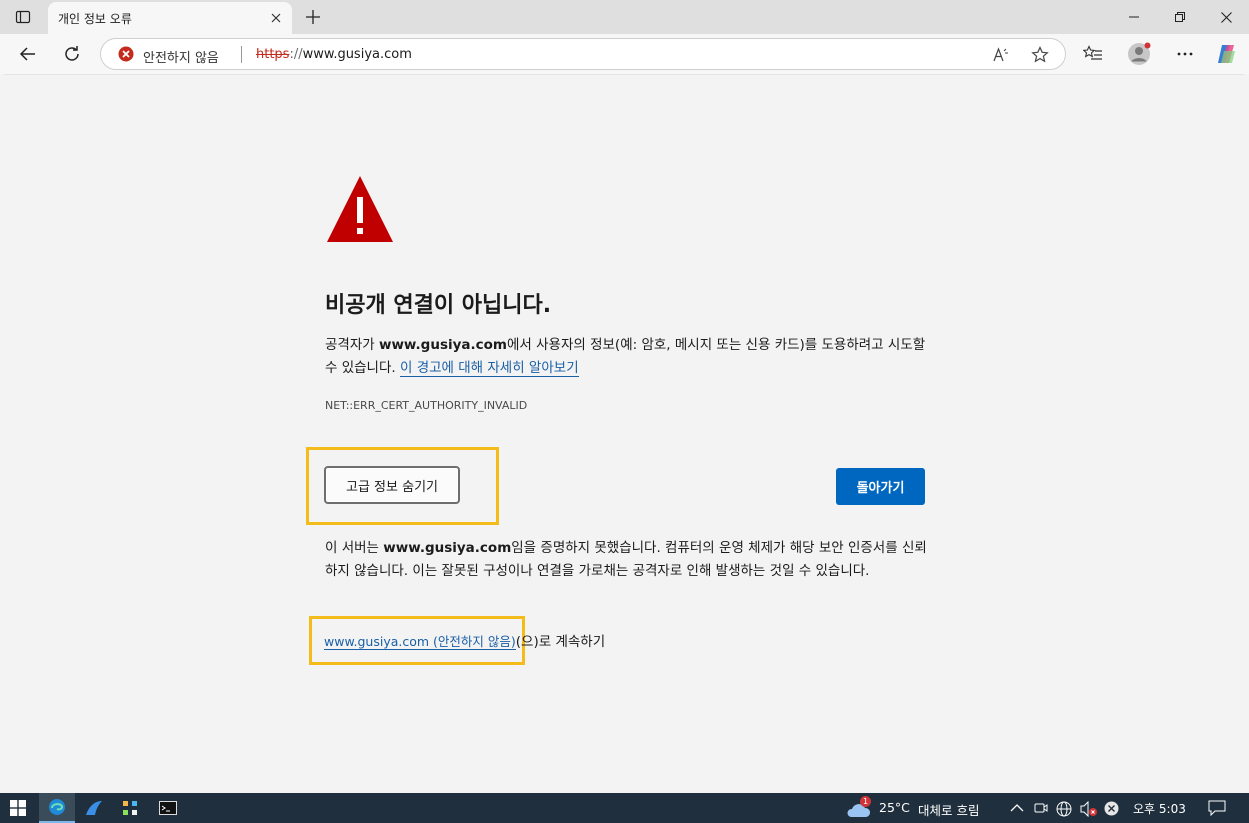  I want to click on error-code: NET::ERR_CERT_AUTHORITY_INVALID, so click(426, 405).